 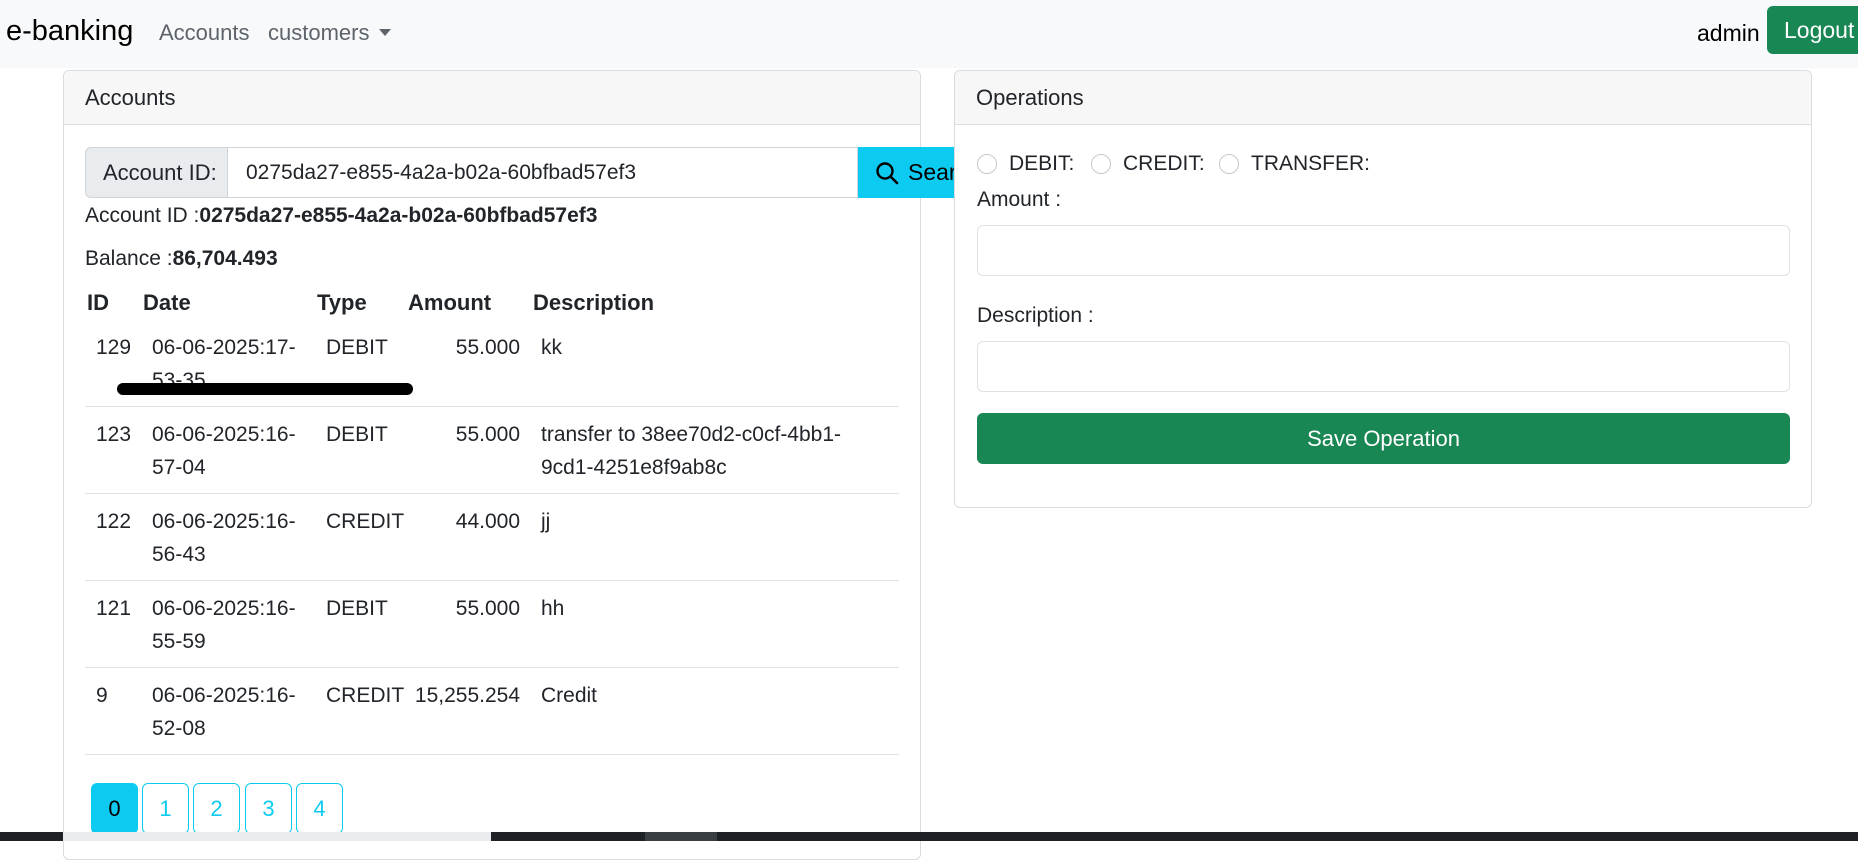 I want to click on column-header-date: Date, so click(x=167, y=302).